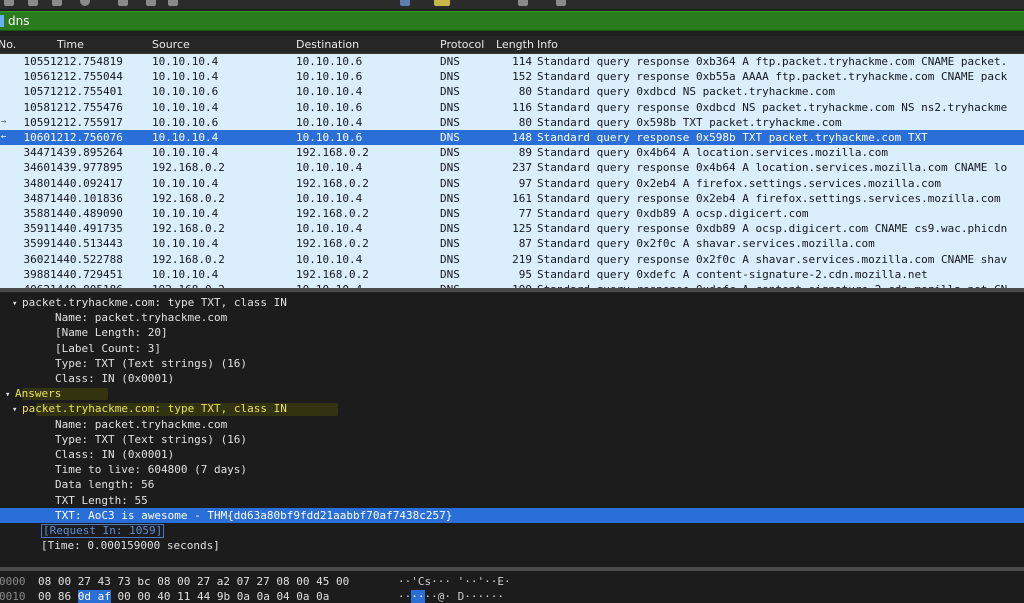  Describe the element at coordinates (522, 198) in the screenshot. I see `packet-length: 161` at that location.